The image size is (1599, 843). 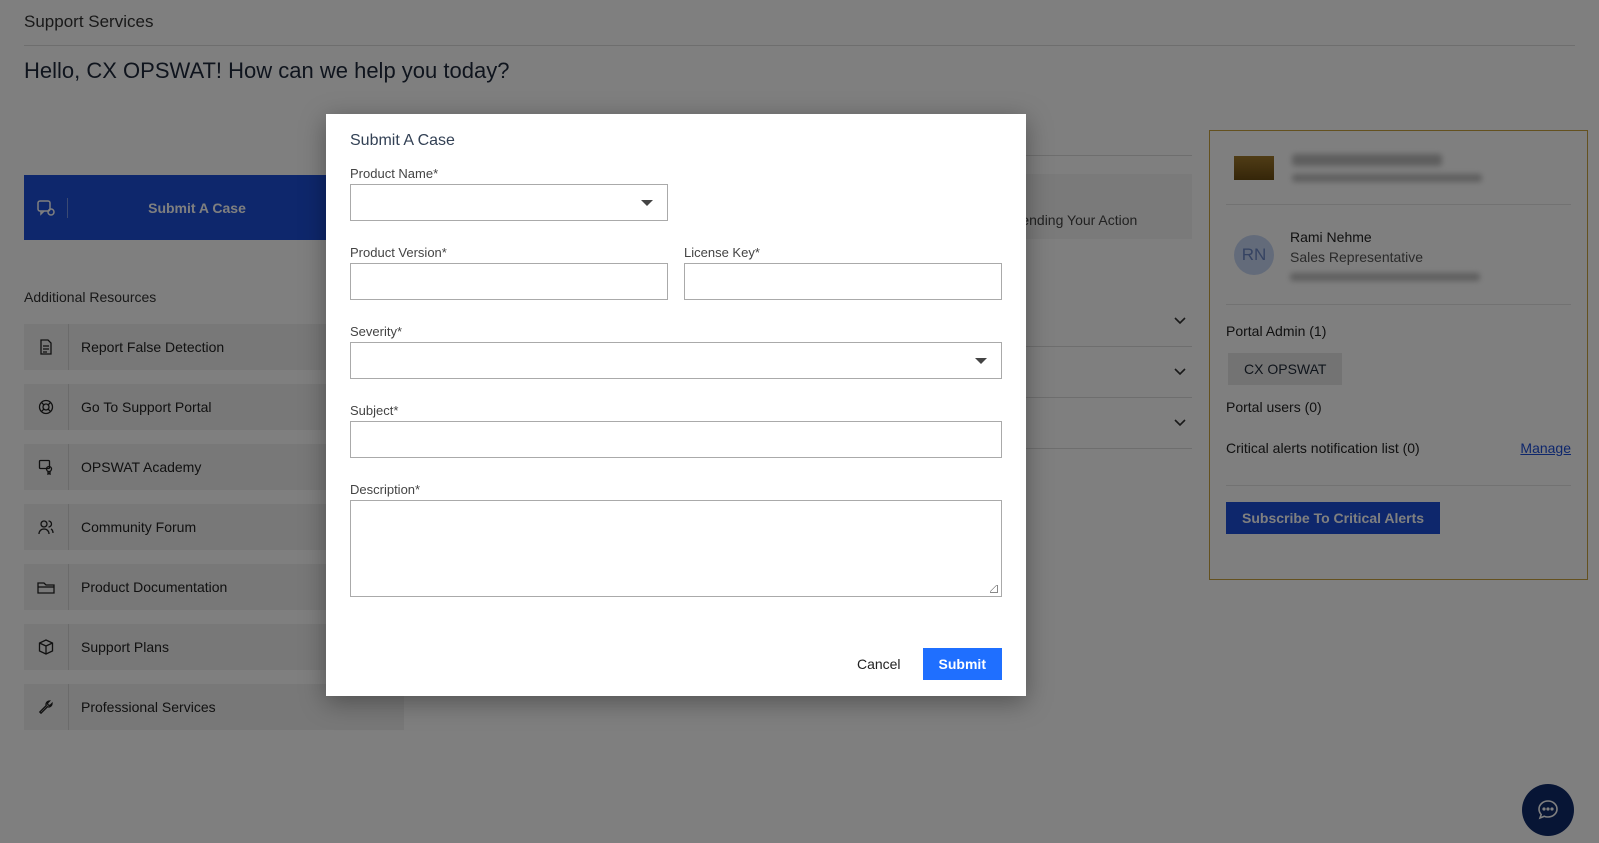 What do you see at coordinates (394, 173) in the screenshot?
I see `product-name-label: Product Name*` at bounding box center [394, 173].